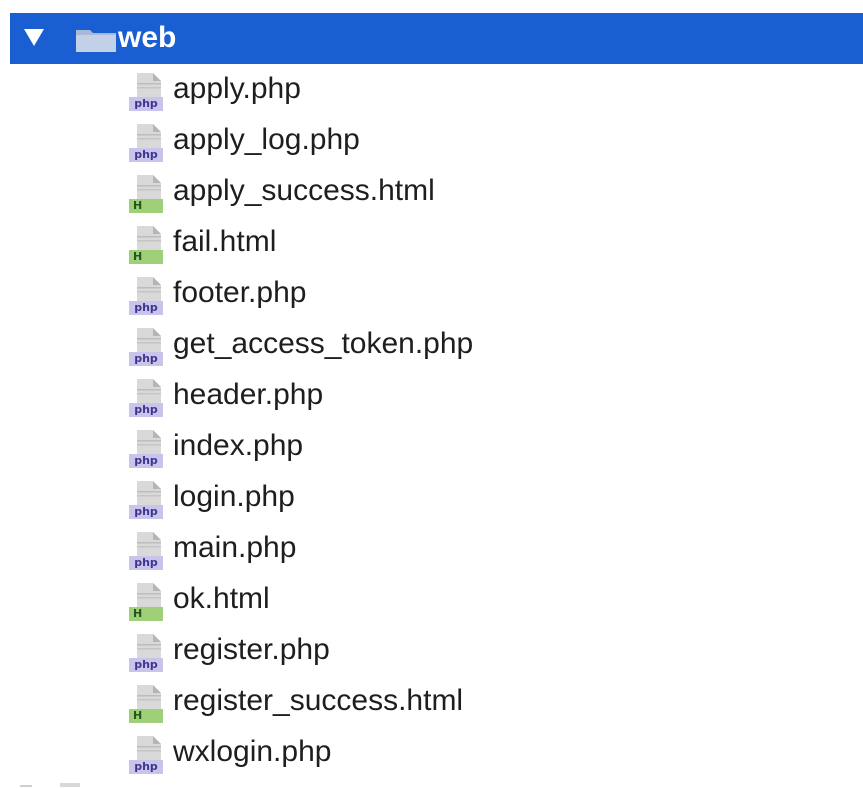 Image resolution: width=863 pixels, height=788 pixels. What do you see at coordinates (235, 547) in the screenshot?
I see `file-name: main.php` at bounding box center [235, 547].